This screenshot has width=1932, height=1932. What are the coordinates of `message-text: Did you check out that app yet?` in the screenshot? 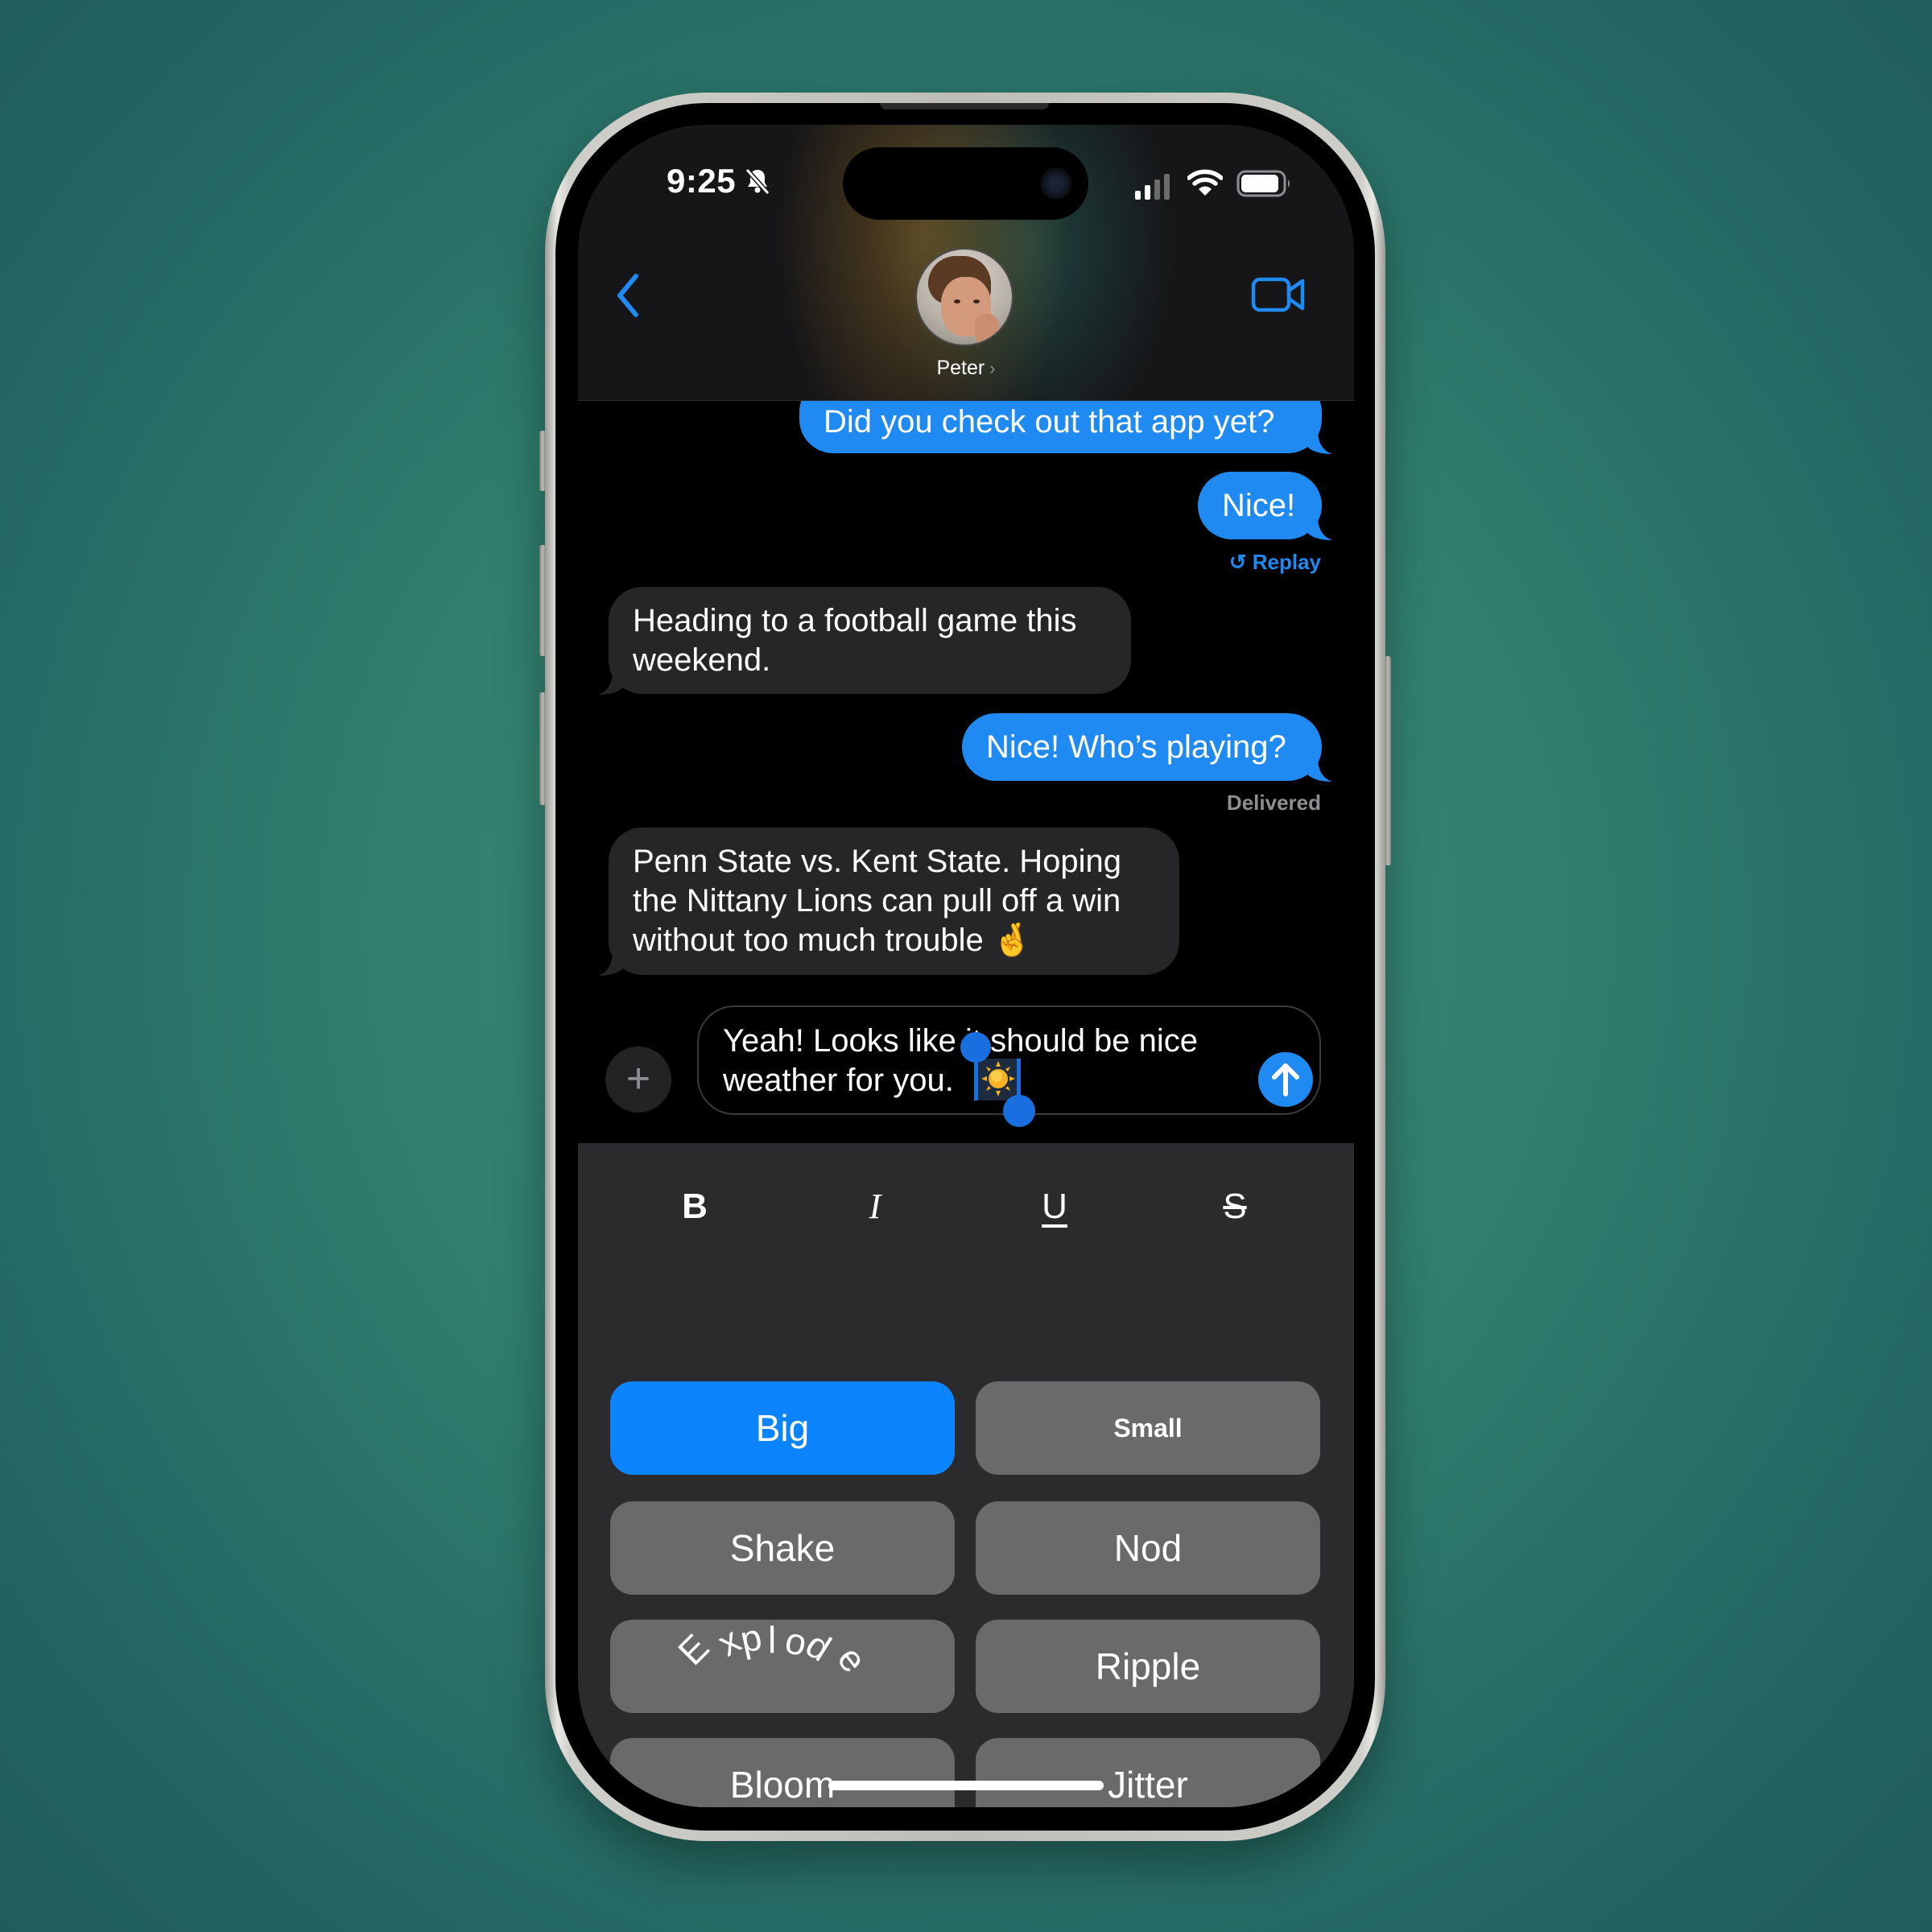 It's located at (1049, 422).